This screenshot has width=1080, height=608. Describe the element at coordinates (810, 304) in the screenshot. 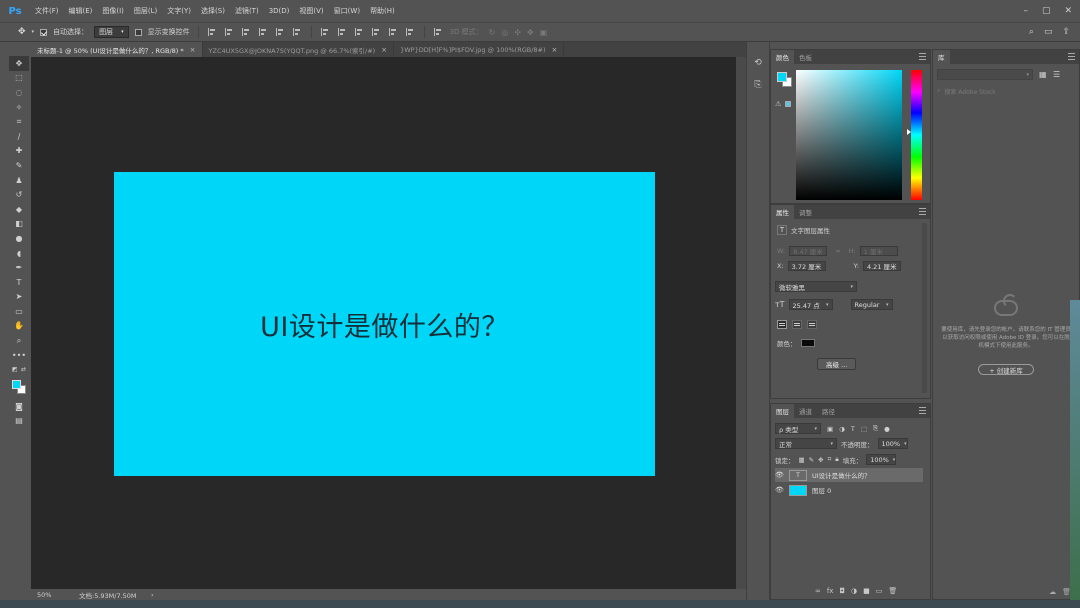

I see `font-size-dropdown: 25.47 点 ▾` at that location.